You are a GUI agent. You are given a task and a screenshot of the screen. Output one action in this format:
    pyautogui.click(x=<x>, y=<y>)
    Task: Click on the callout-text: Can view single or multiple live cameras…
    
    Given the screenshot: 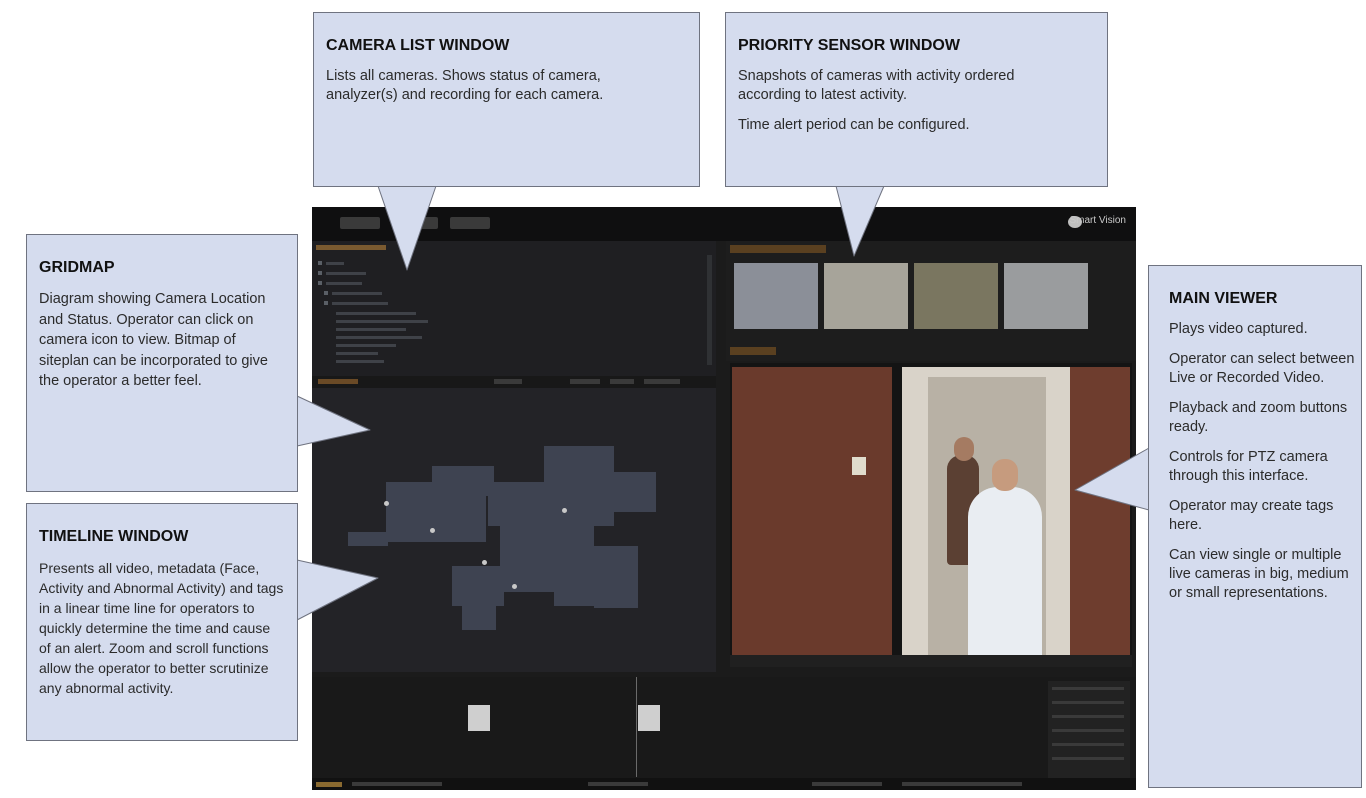 What is the action you would take?
    pyautogui.click(x=1259, y=574)
    